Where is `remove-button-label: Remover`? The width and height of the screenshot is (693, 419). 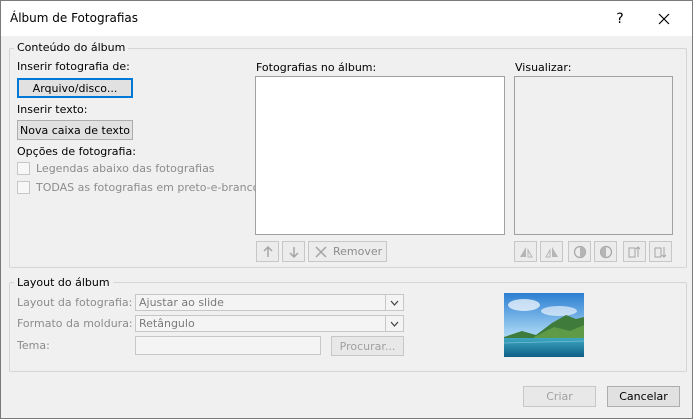
remove-button-label: Remover is located at coordinates (358, 251).